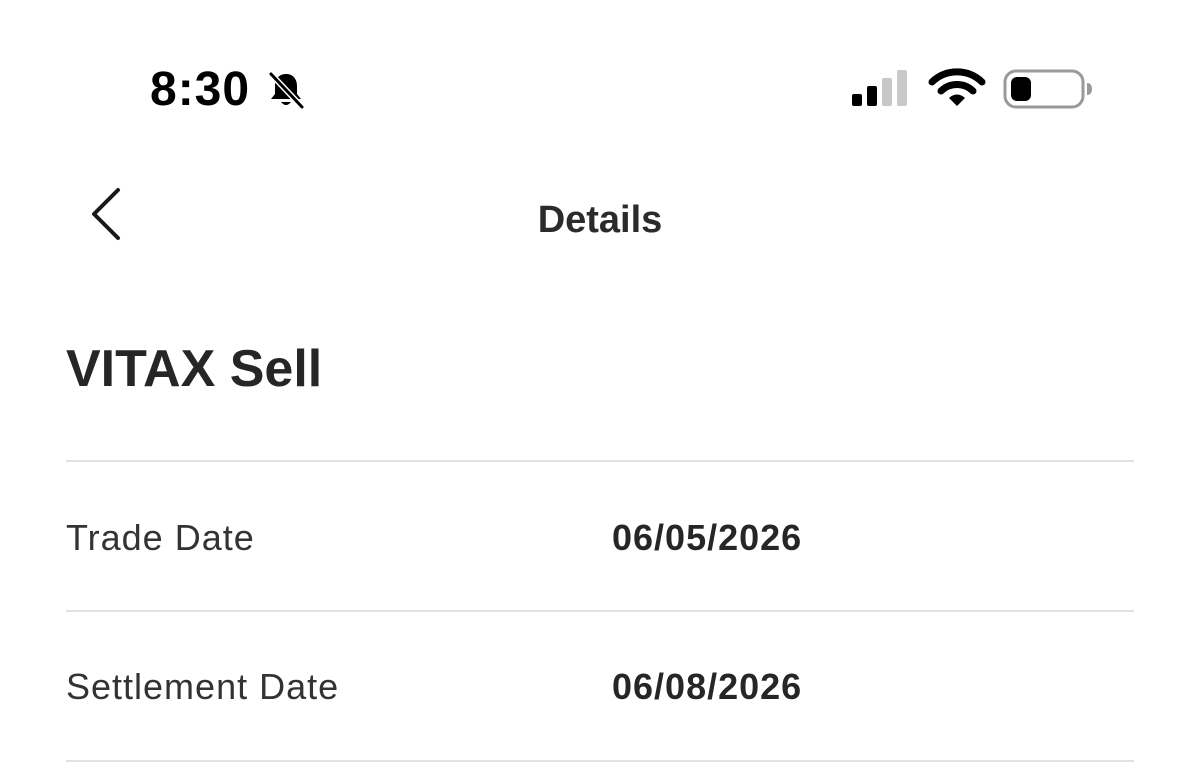 This screenshot has width=1200, height=771. Describe the element at coordinates (707, 537) in the screenshot. I see `trade-date-value: 06/05/2026` at that location.